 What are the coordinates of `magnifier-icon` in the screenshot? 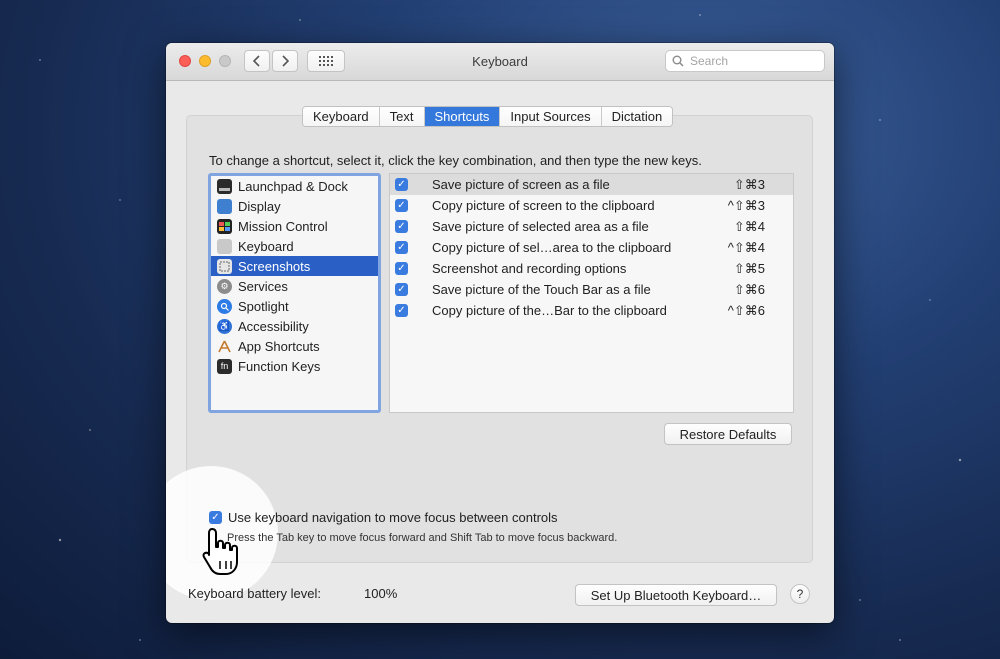 It's located at (678, 61).